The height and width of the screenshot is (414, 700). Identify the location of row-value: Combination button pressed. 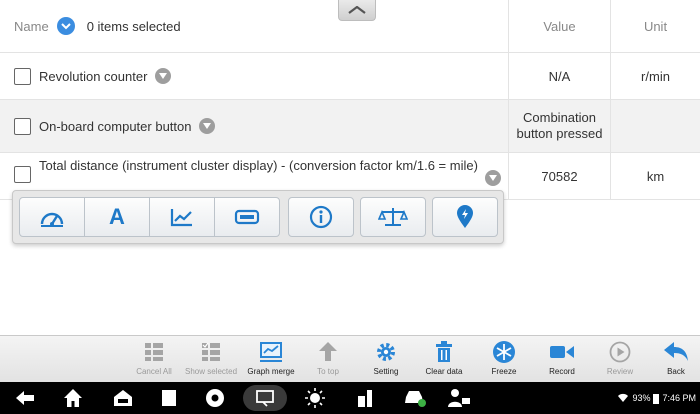
(559, 126).